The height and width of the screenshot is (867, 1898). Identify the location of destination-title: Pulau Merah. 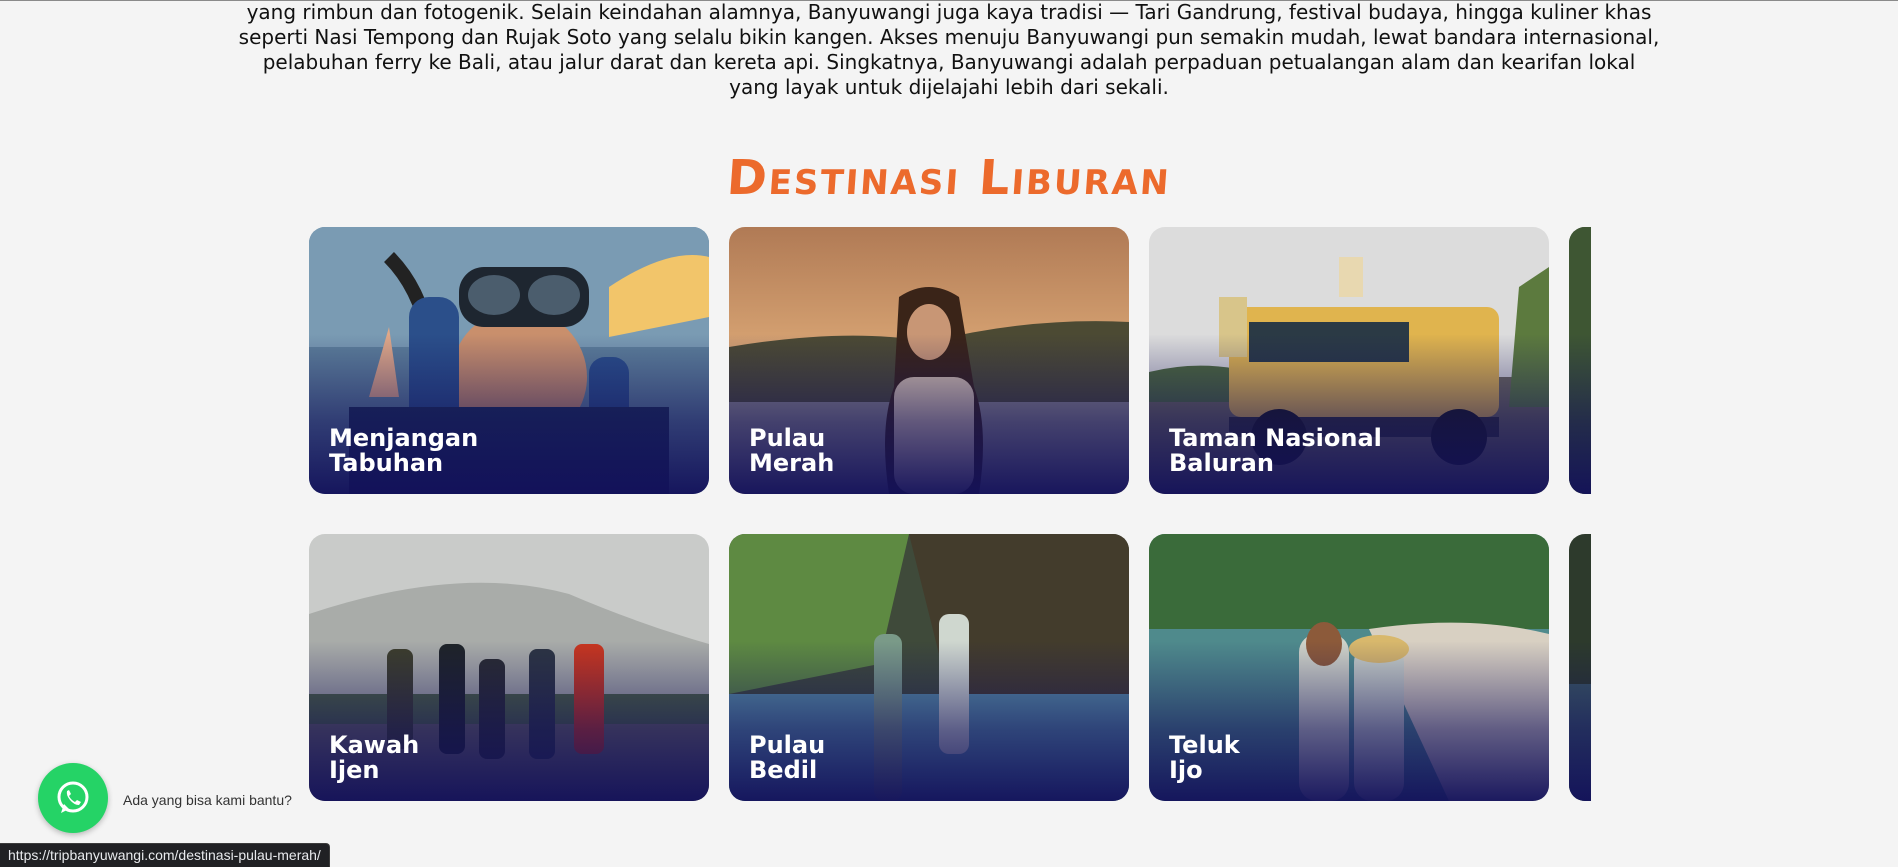
(791, 451).